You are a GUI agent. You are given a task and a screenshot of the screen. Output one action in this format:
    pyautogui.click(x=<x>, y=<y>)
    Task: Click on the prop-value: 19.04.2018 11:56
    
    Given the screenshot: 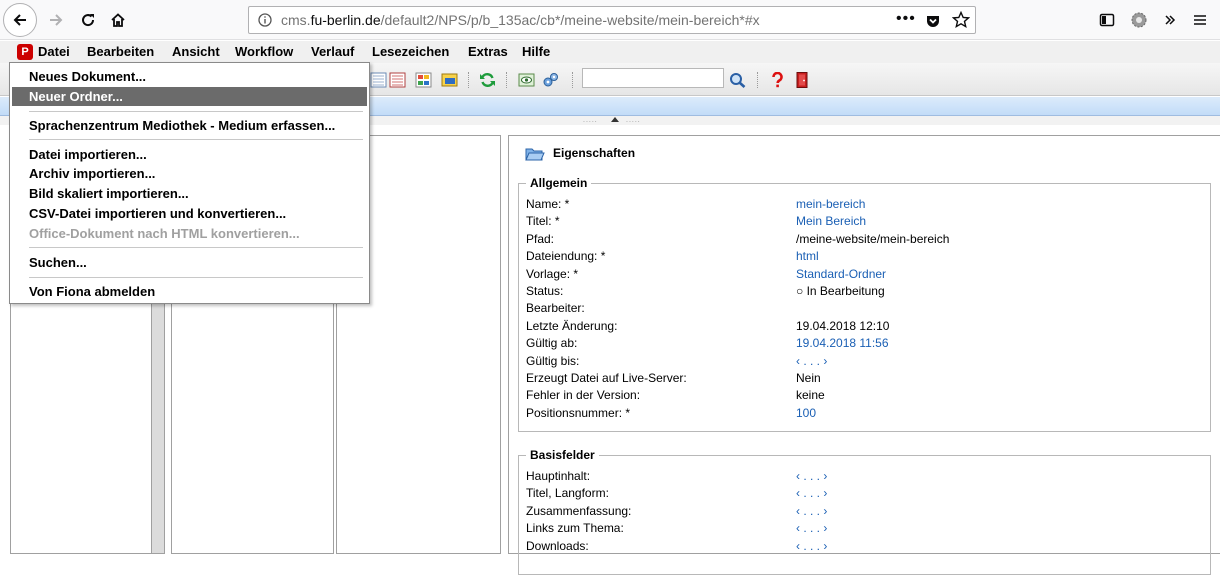 What is the action you would take?
    pyautogui.click(x=842, y=343)
    